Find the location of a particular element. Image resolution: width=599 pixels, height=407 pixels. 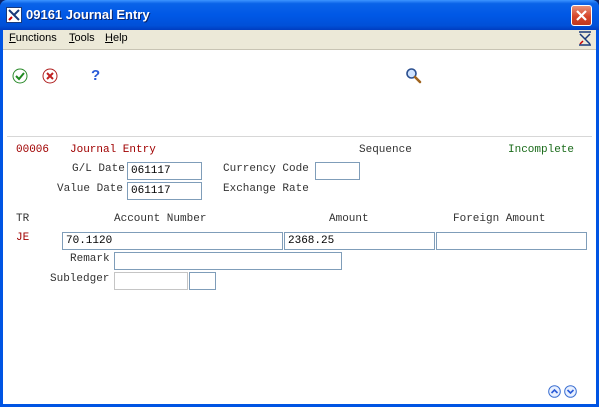

amount-field: 2368.25 is located at coordinates (359, 241).